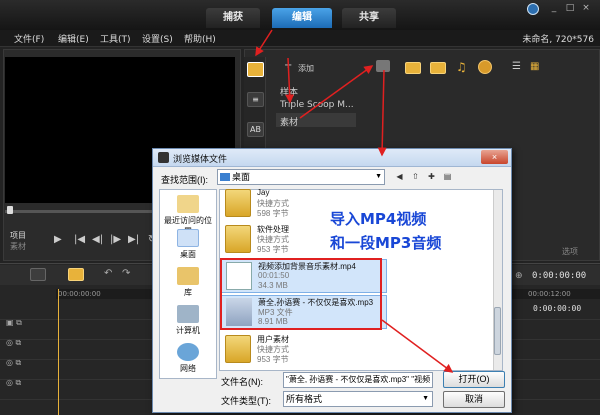 This screenshot has width=600, height=415. What do you see at coordinates (29, 387) in the screenshot?
I see `voice-track-icon: ◎ ⧉` at bounding box center [29, 387].